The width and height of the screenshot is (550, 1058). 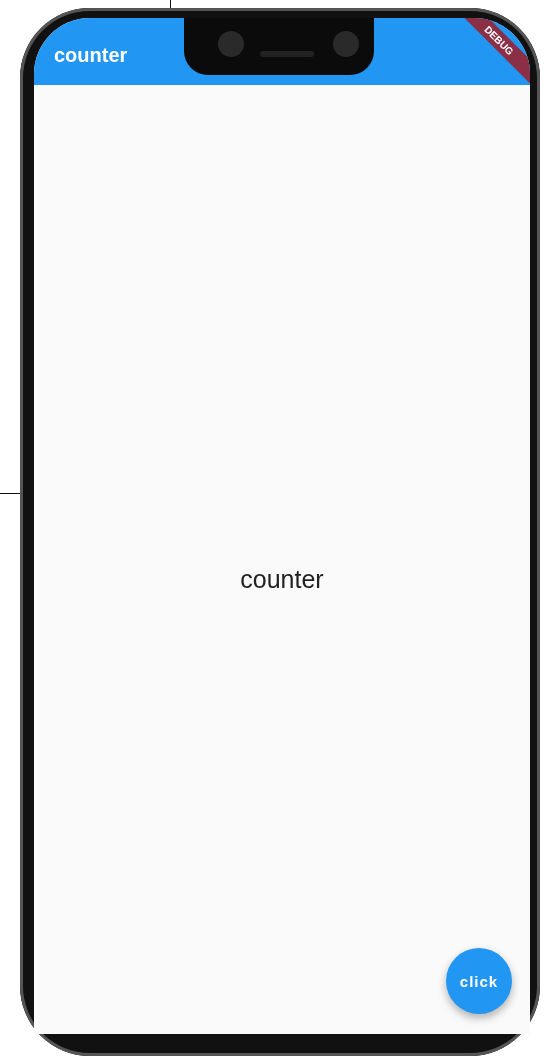 I want to click on click-button: click, so click(x=479, y=981).